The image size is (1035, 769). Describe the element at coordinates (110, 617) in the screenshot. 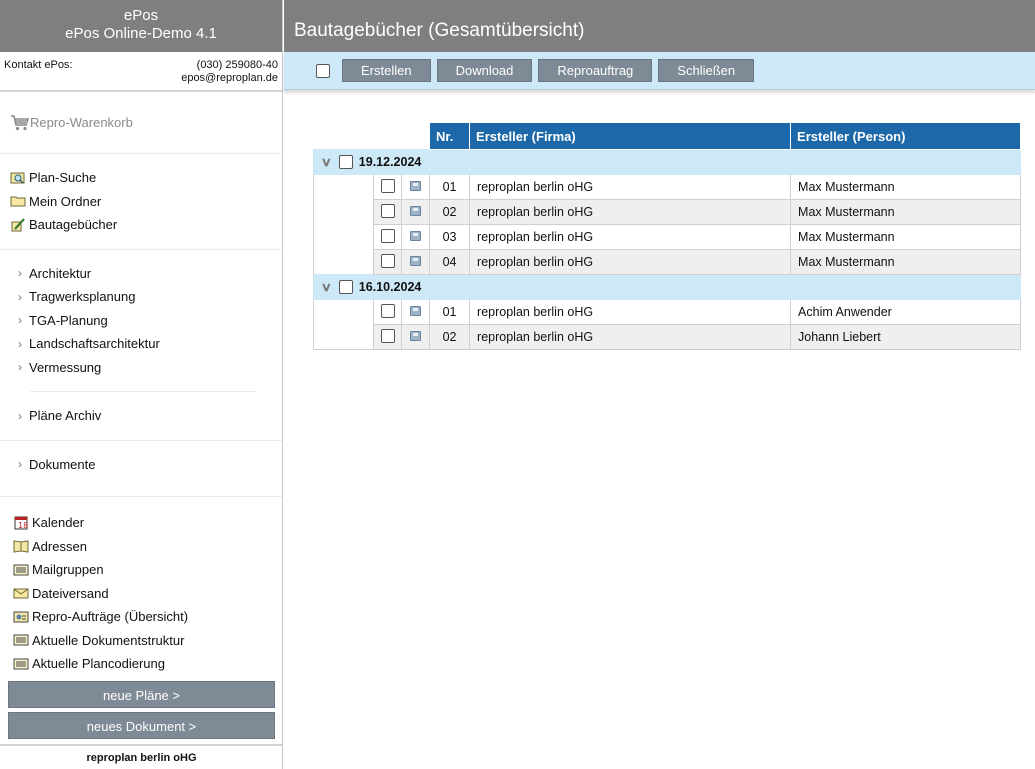

I see `menu-item-label: Repro-Aufträge (Übersicht)` at that location.